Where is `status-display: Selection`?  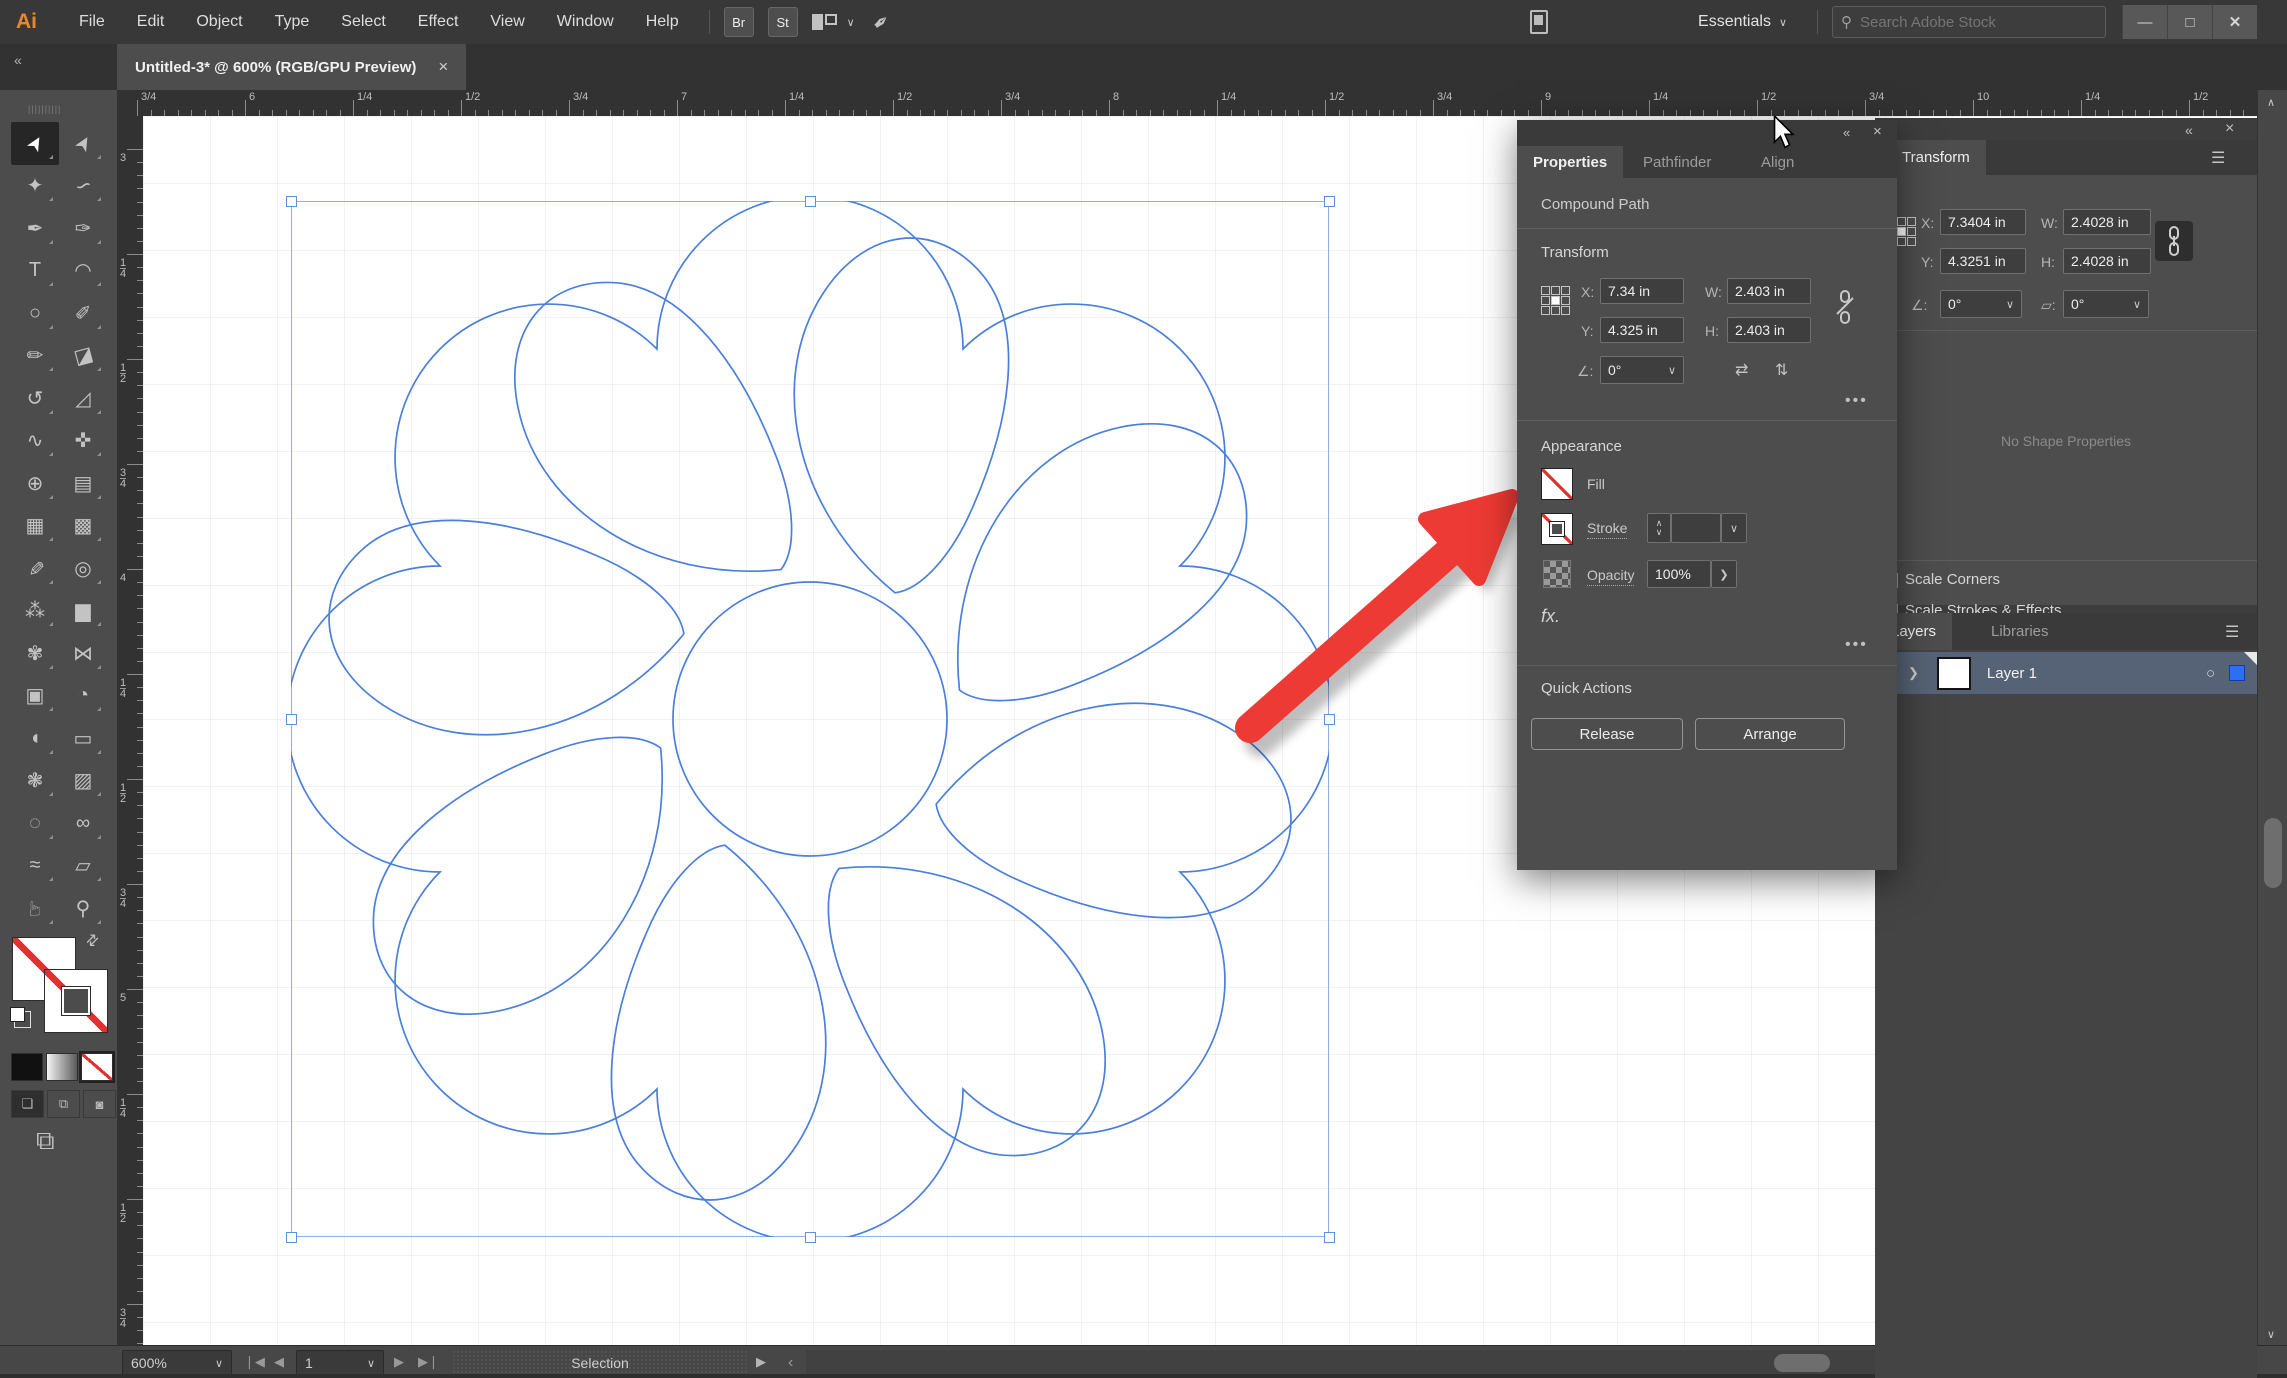
status-display: Selection is located at coordinates (600, 1363).